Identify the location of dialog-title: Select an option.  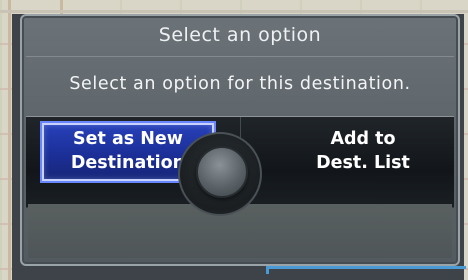
(240, 35).